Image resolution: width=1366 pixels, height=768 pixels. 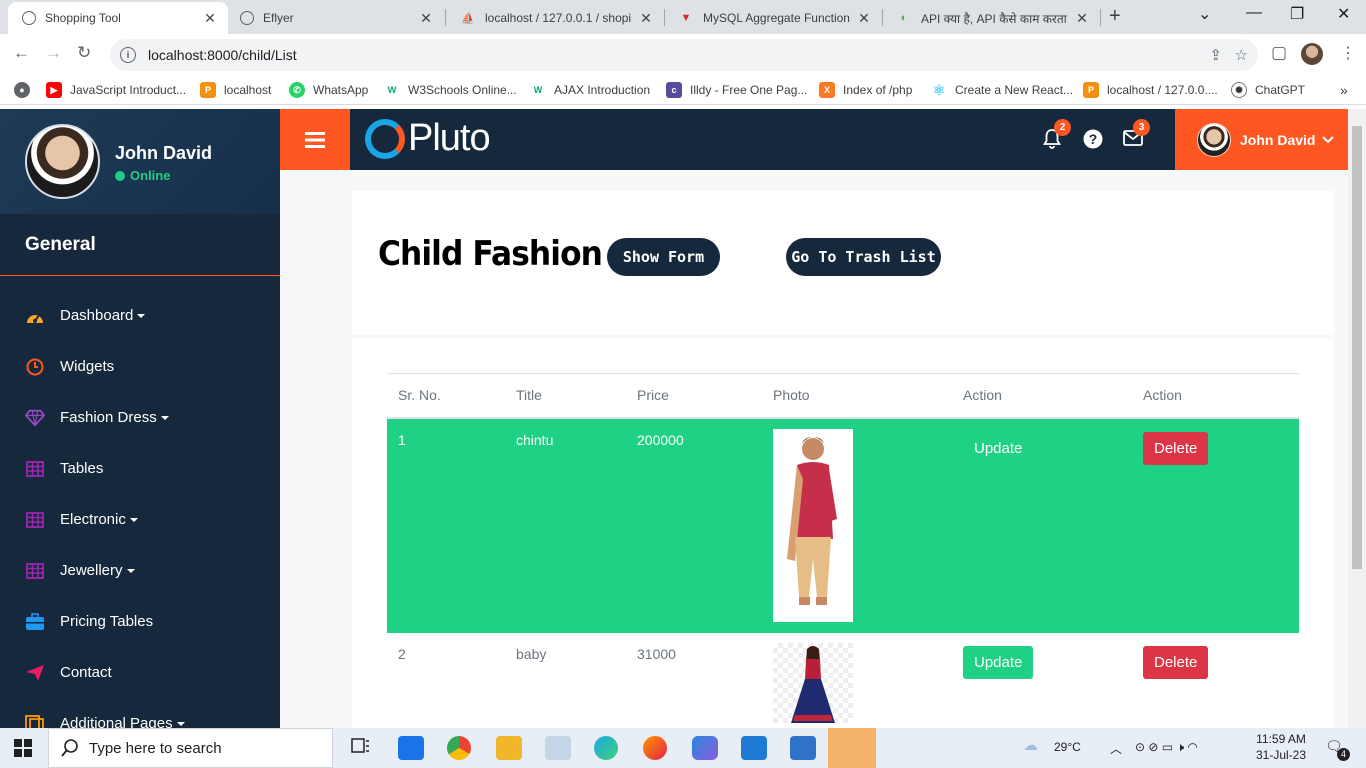 What do you see at coordinates (1297, 14) in the screenshot?
I see `restore-icon: ❐` at bounding box center [1297, 14].